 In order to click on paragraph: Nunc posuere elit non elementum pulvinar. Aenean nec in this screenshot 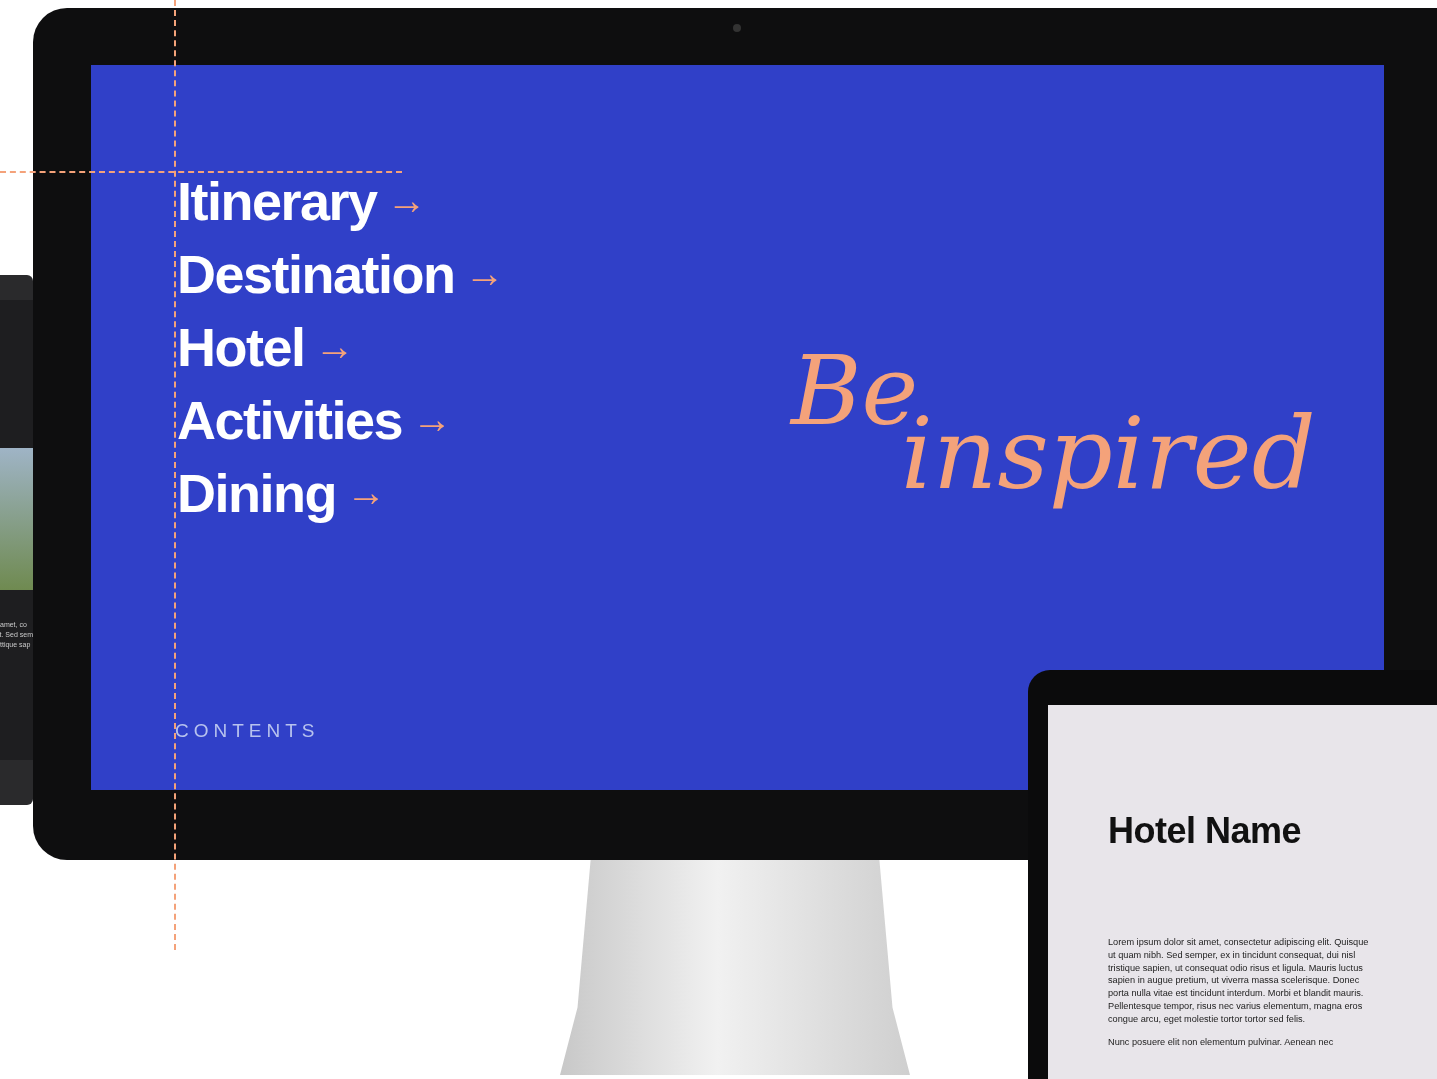, I will do `click(1221, 1042)`.